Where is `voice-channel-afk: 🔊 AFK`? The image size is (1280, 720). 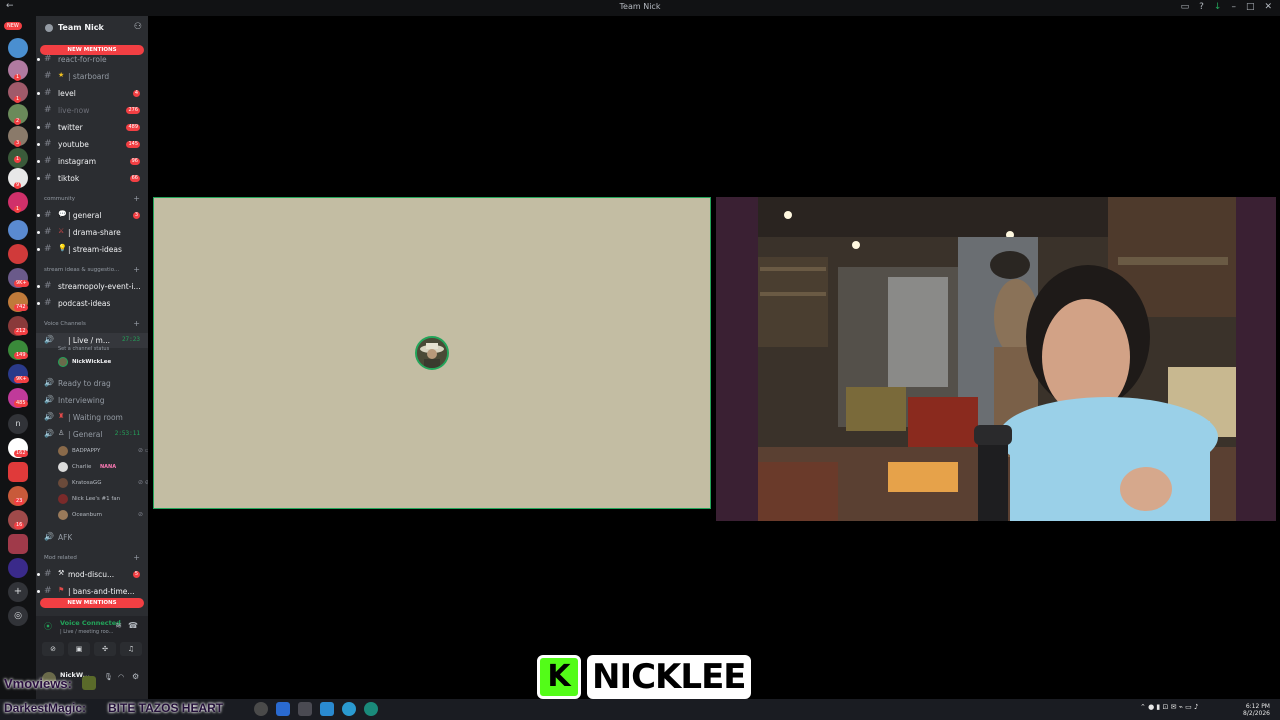
voice-channel-afk: 🔊 AFK is located at coordinates (92, 537).